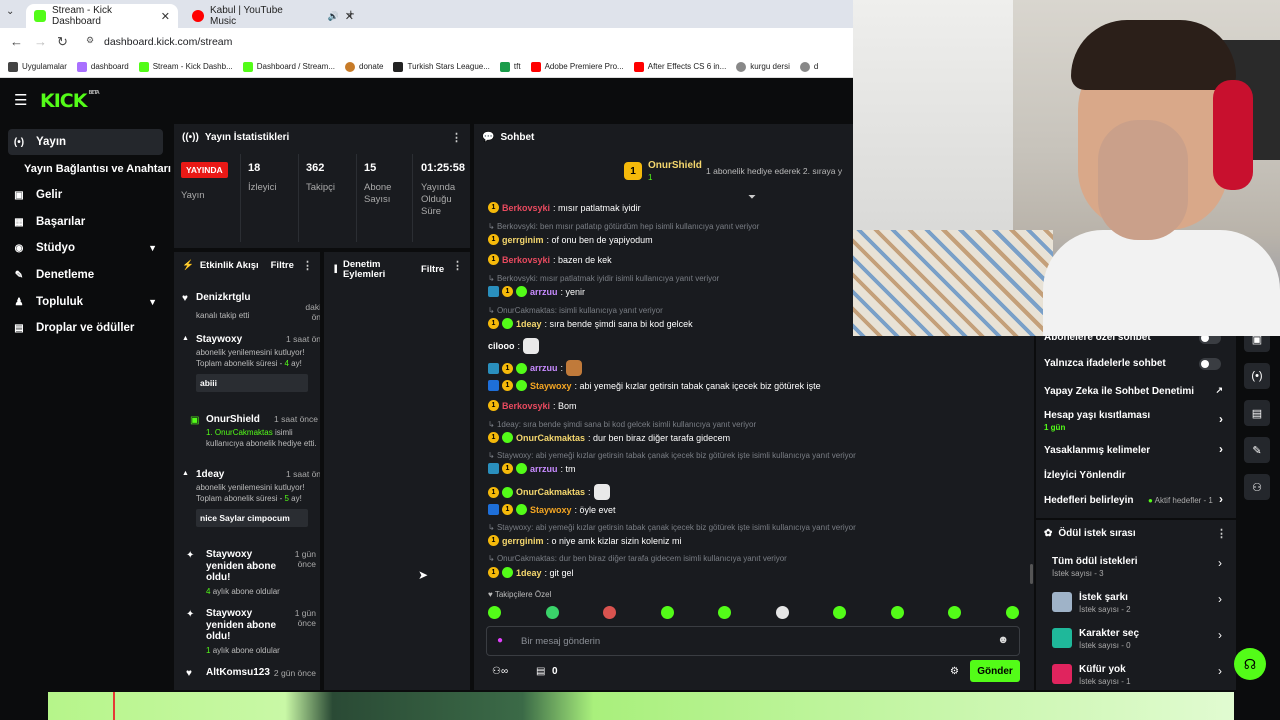 The height and width of the screenshot is (720, 1280). Describe the element at coordinates (85, 275) in the screenshot. I see `sidebar-item-denetleme: ✎ Denetleme` at that location.